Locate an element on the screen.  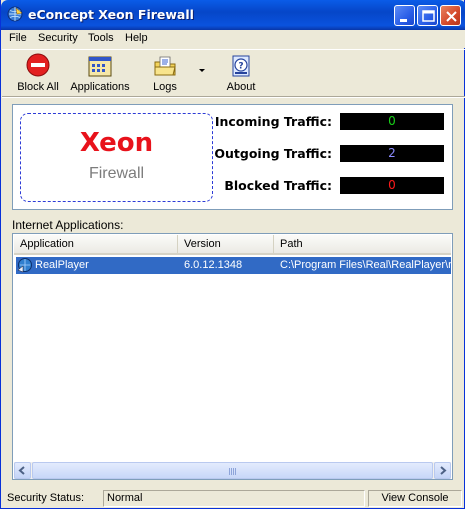
scroll-left-button is located at coordinates (22, 470).